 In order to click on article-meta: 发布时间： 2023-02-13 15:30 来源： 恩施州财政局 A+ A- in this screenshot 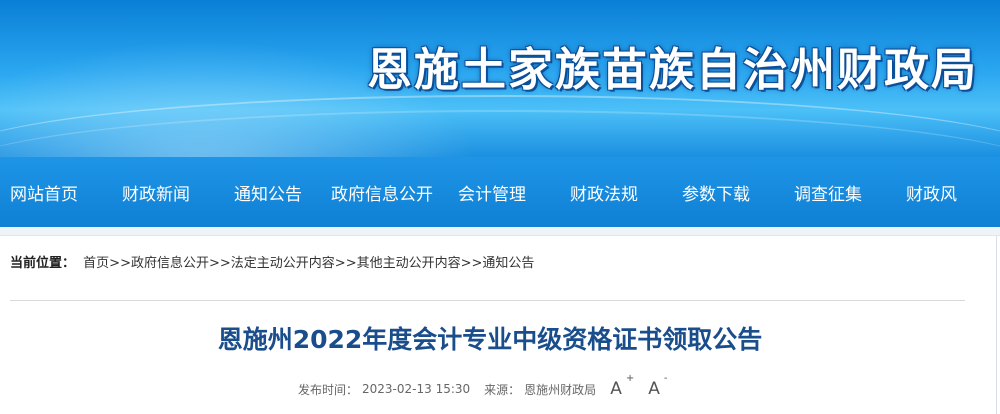, I will do `click(484, 386)`.